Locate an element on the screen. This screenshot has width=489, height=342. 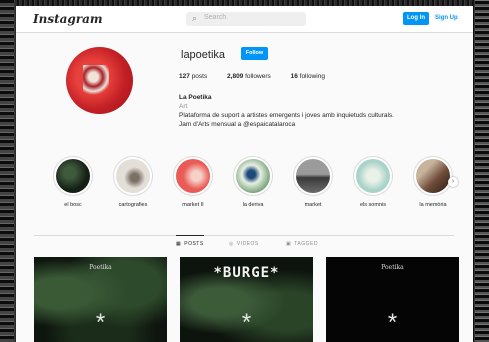
posts-count: 127 is located at coordinates (184, 76).